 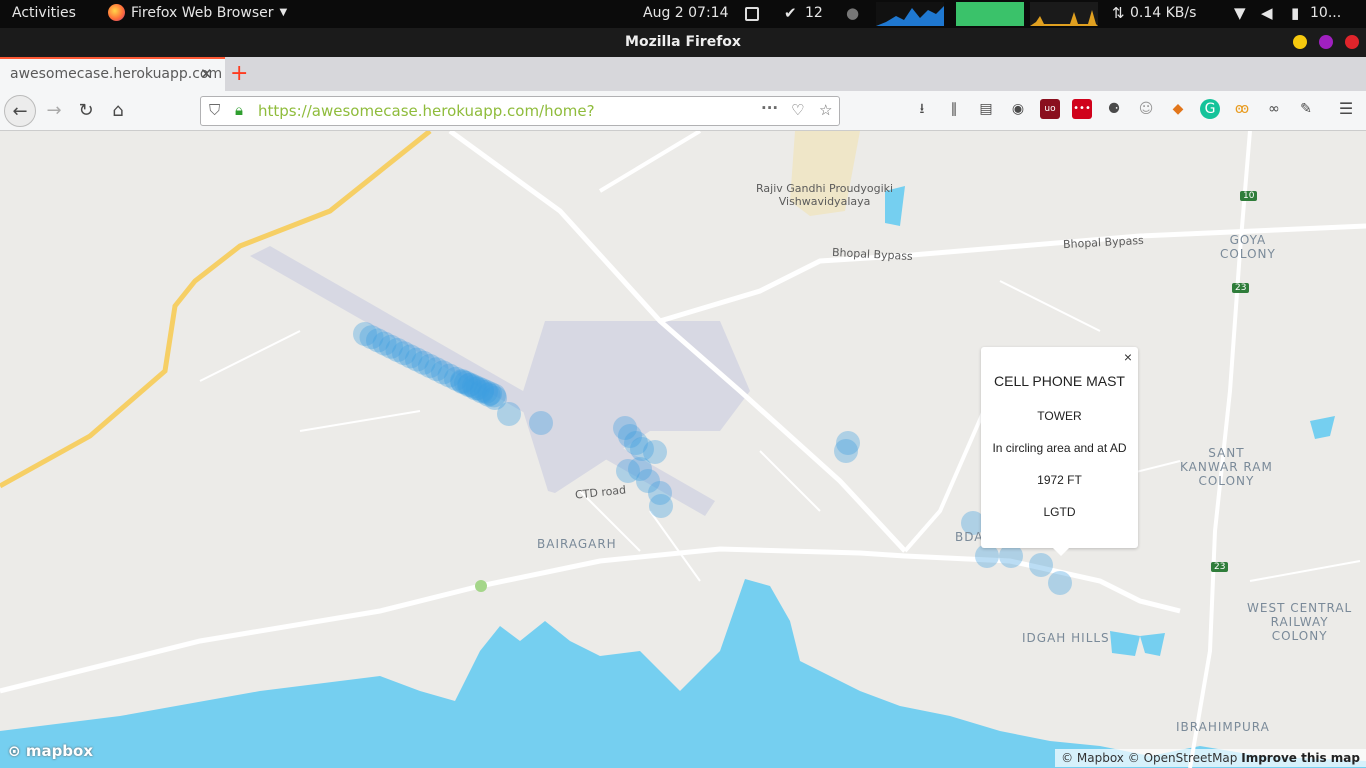 I want to click on volume-icon: ◀, so click(x=1267, y=13).